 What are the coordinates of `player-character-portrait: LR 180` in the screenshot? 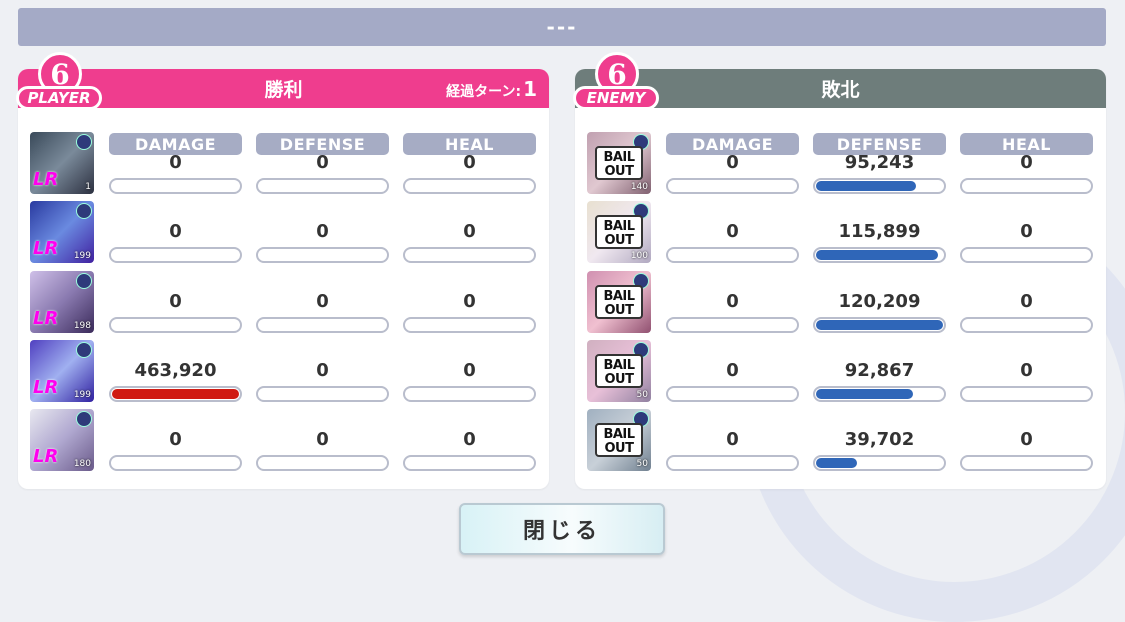 It's located at (62, 440).